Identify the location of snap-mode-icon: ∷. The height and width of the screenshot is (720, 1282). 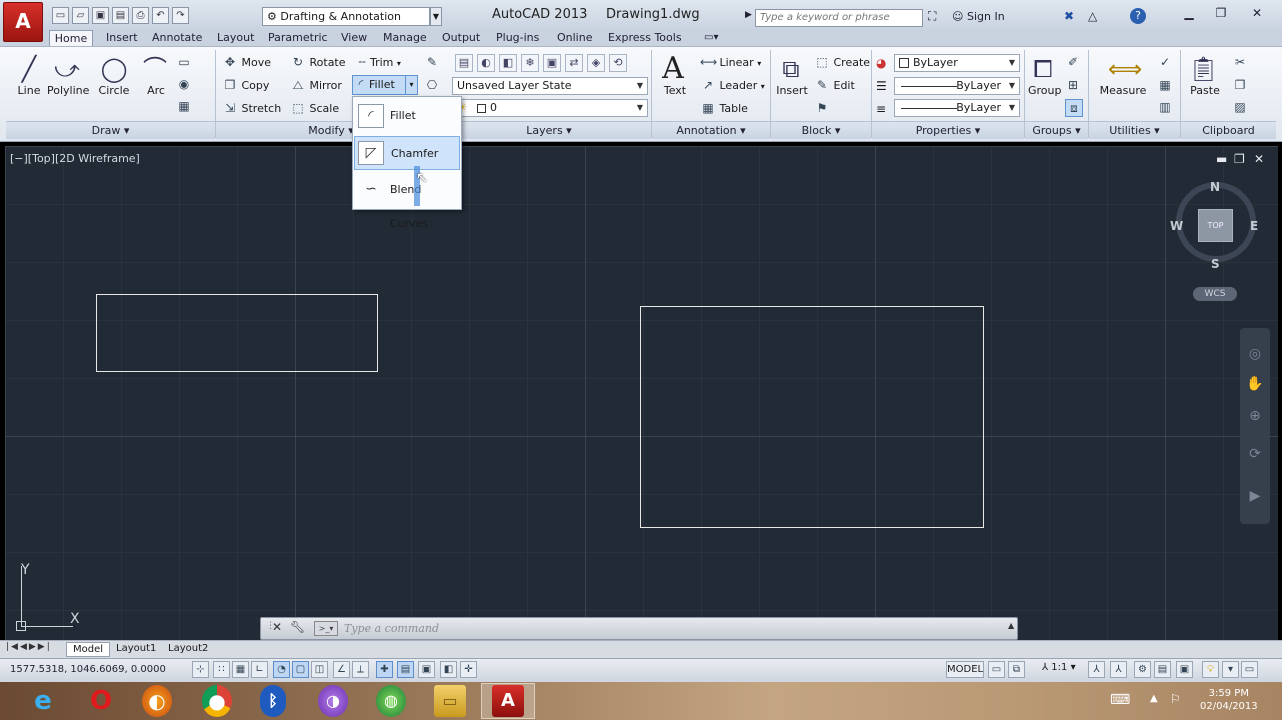
(221, 669).